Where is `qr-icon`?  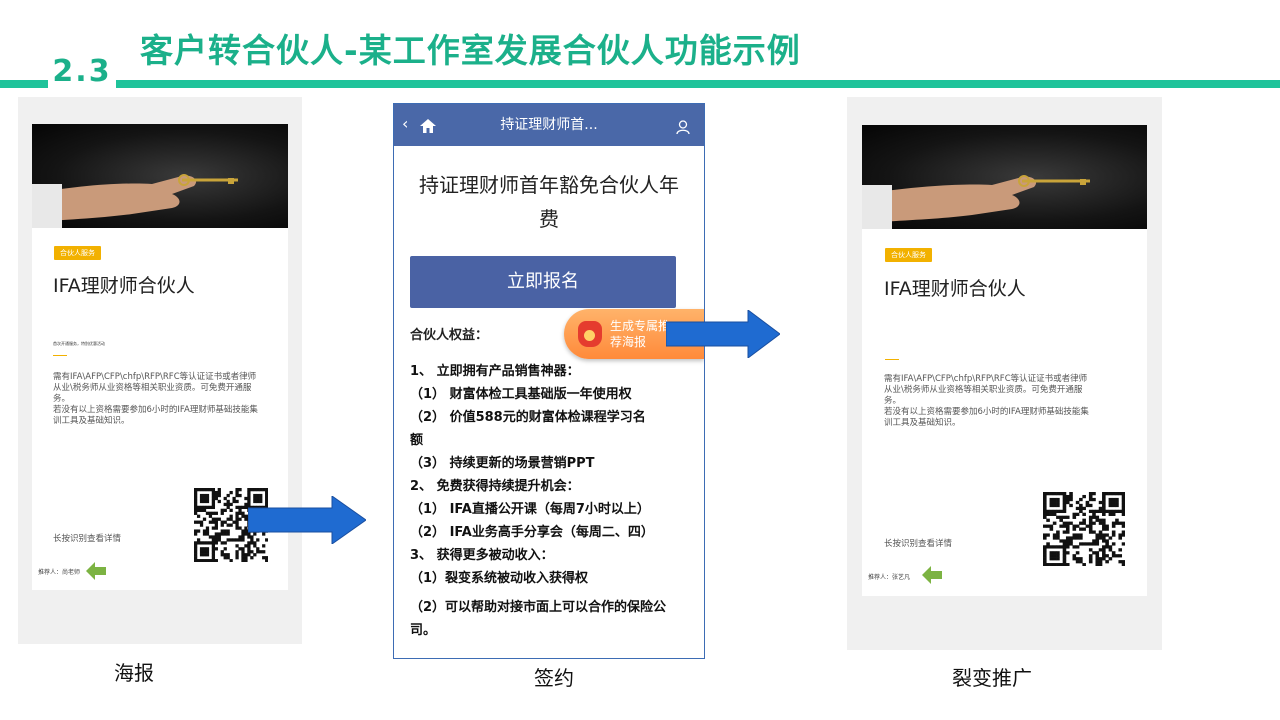 qr-icon is located at coordinates (1084, 529).